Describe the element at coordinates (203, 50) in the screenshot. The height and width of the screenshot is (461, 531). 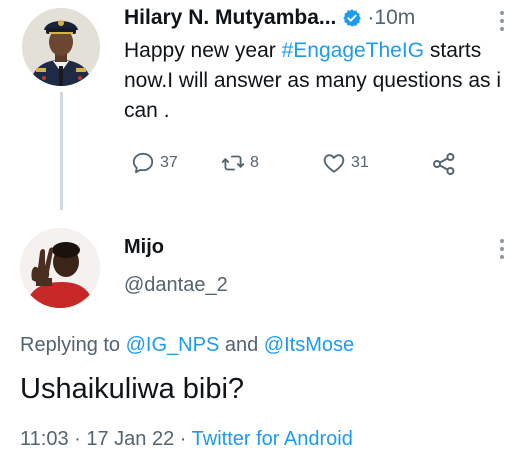
I see `tweet-text-part: Happy new year` at that location.